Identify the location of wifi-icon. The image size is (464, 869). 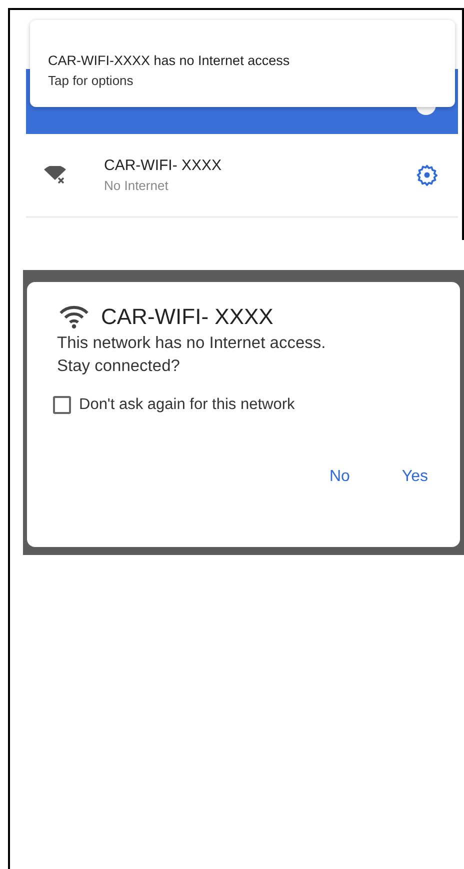
(74, 317).